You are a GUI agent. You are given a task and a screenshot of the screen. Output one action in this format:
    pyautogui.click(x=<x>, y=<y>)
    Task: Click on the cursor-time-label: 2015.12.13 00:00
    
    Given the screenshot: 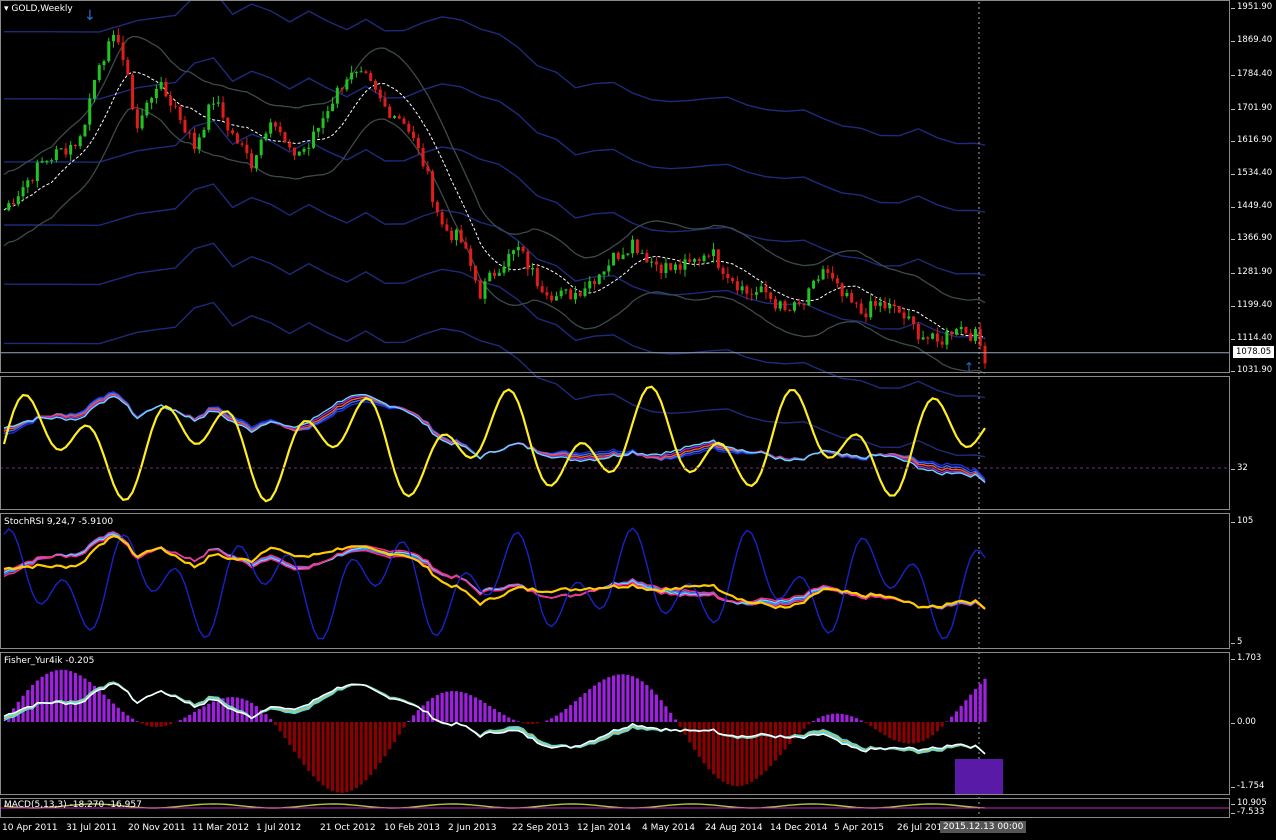 What is the action you would take?
    pyautogui.click(x=983, y=827)
    